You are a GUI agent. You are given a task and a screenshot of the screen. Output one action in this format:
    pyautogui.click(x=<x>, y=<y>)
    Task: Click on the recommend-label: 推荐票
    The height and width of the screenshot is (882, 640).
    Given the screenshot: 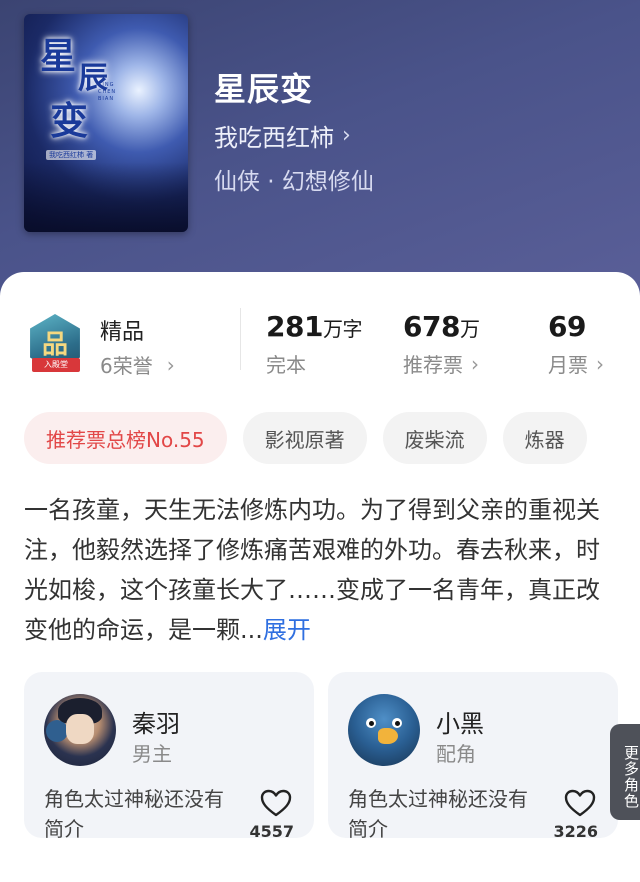 What is the action you would take?
    pyautogui.click(x=433, y=365)
    